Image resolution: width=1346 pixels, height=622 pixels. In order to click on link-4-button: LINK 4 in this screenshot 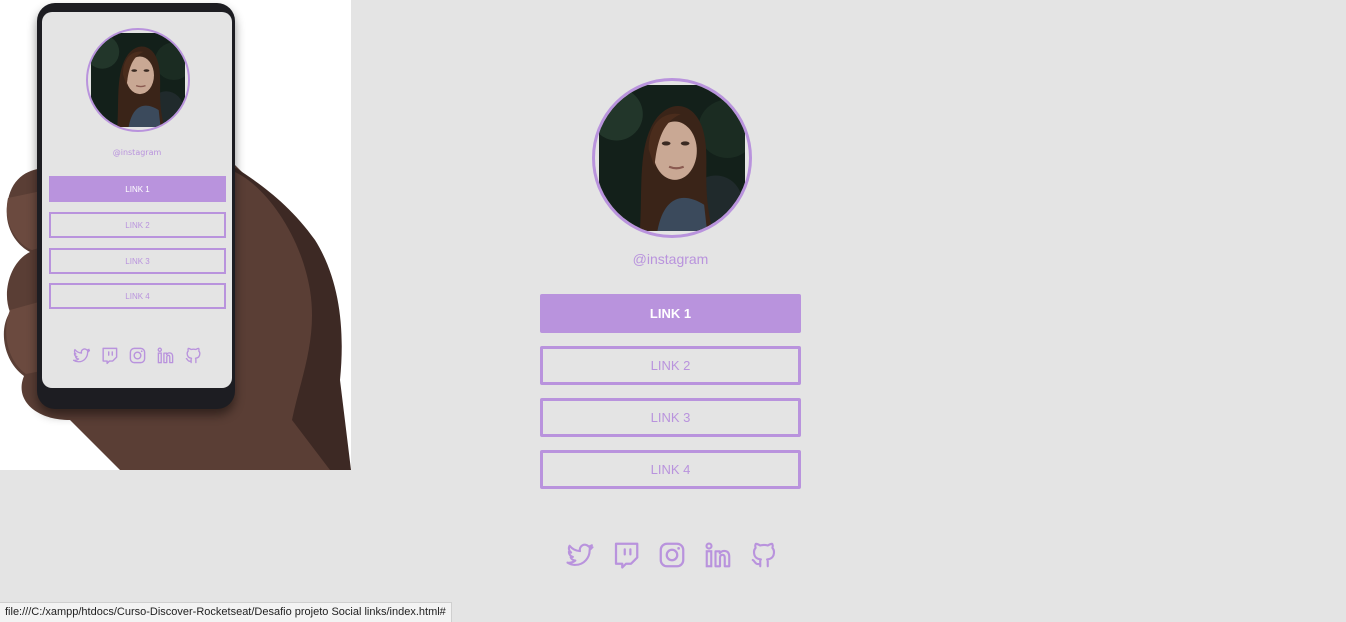, I will do `click(670, 469)`.